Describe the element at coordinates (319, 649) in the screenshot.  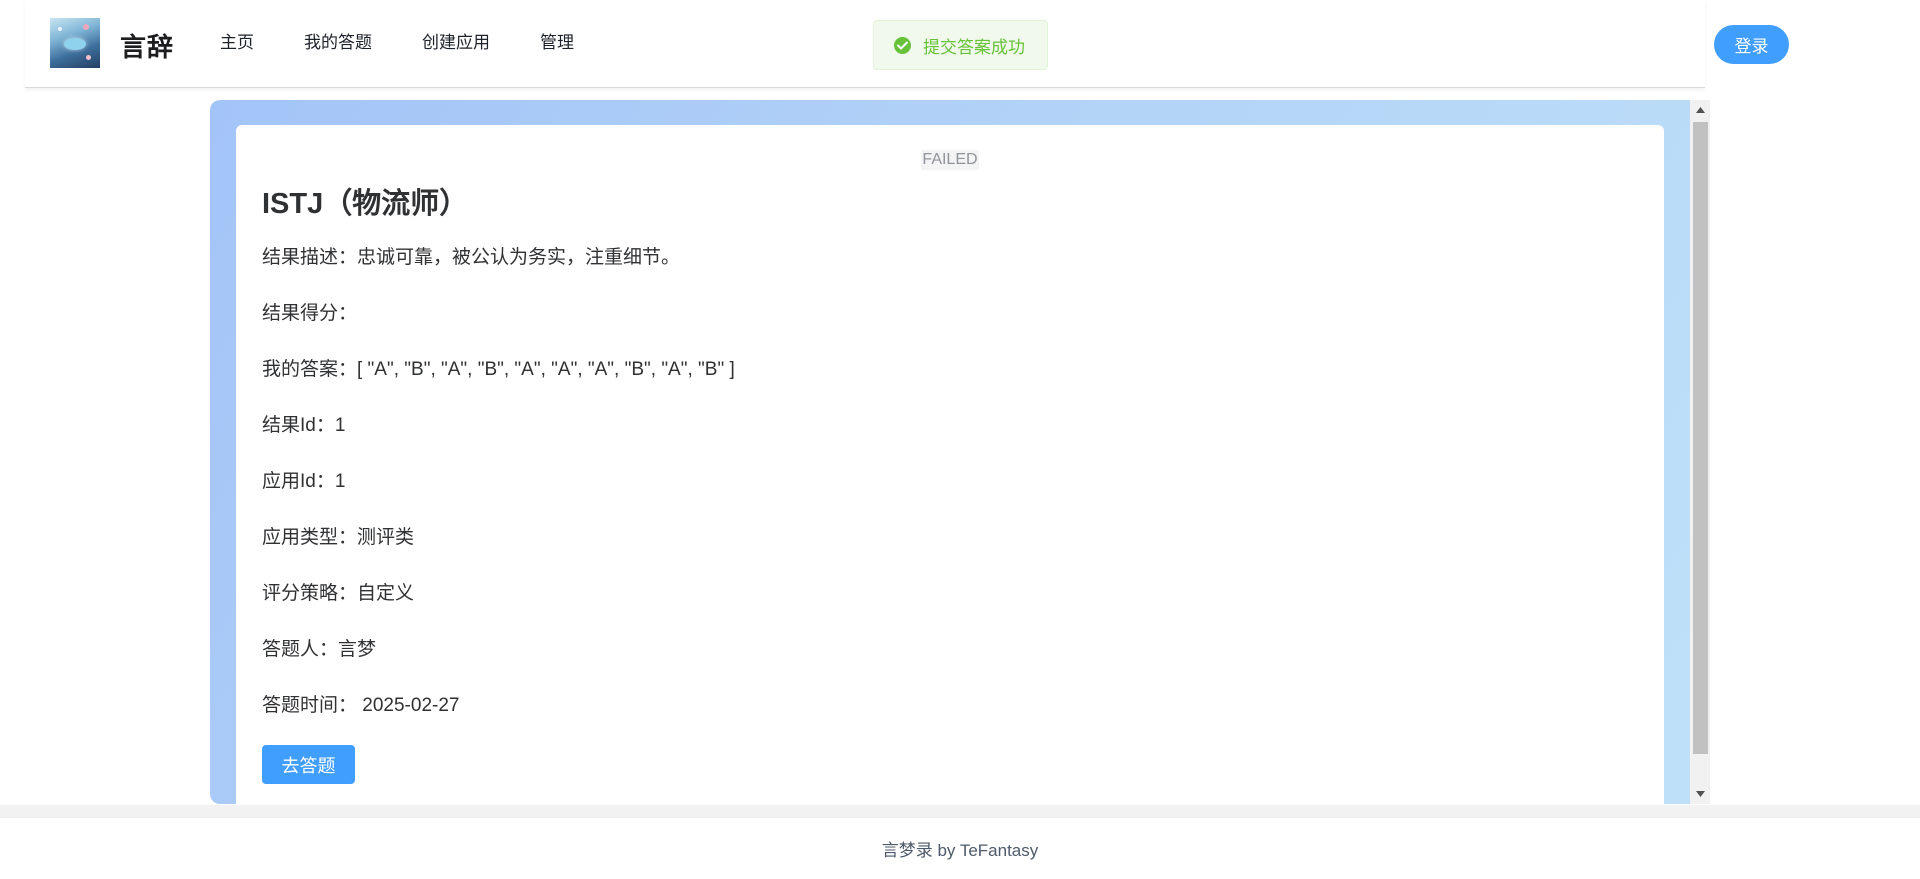
I see `answer-user: 答题人：言梦` at that location.